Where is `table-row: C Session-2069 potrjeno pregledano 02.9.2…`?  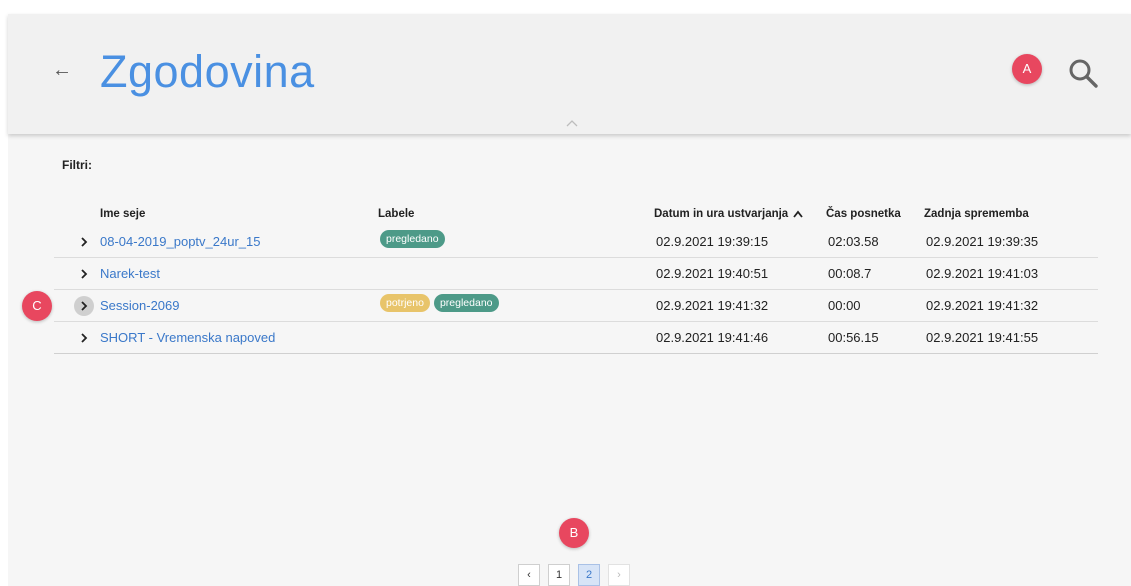
table-row: C Session-2069 potrjeno pregledano 02.9.2… is located at coordinates (560, 306).